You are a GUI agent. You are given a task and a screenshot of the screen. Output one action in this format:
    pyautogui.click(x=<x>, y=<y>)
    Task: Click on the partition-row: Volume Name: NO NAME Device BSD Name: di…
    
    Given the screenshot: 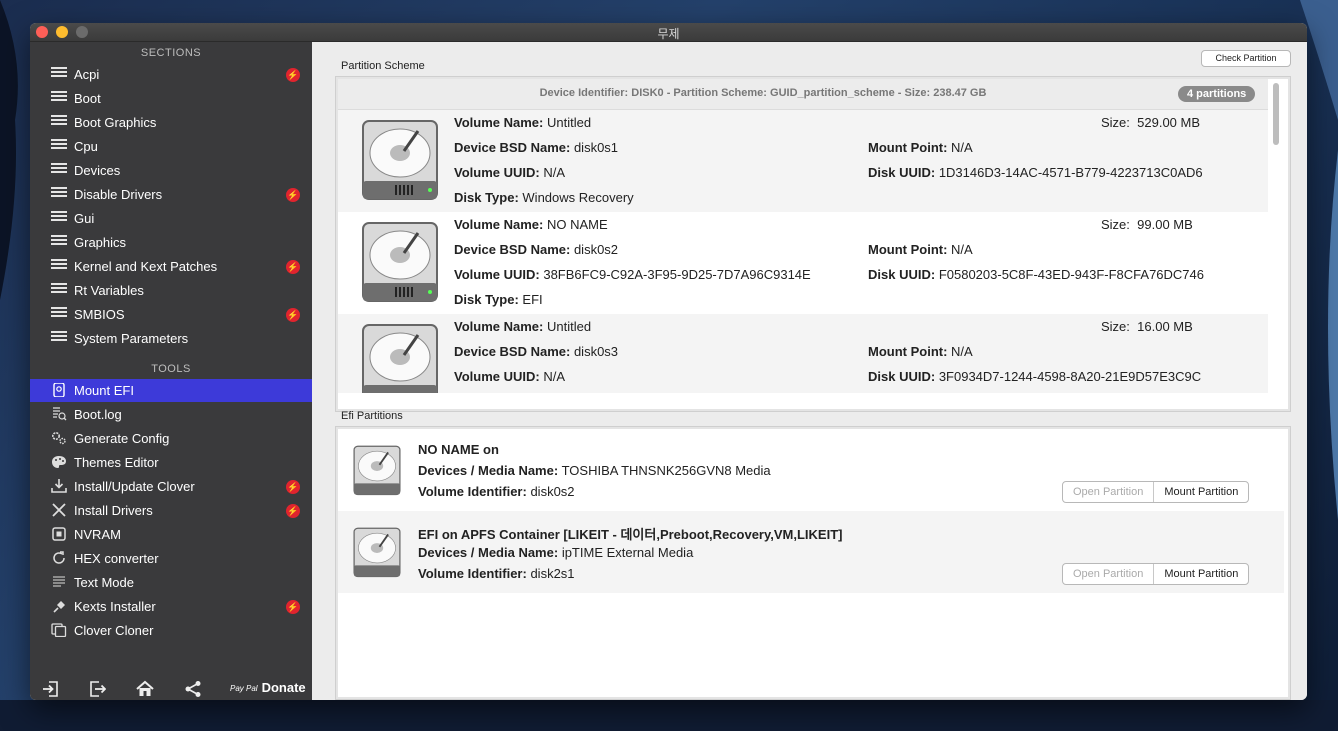 What is the action you would take?
    pyautogui.click(x=803, y=263)
    